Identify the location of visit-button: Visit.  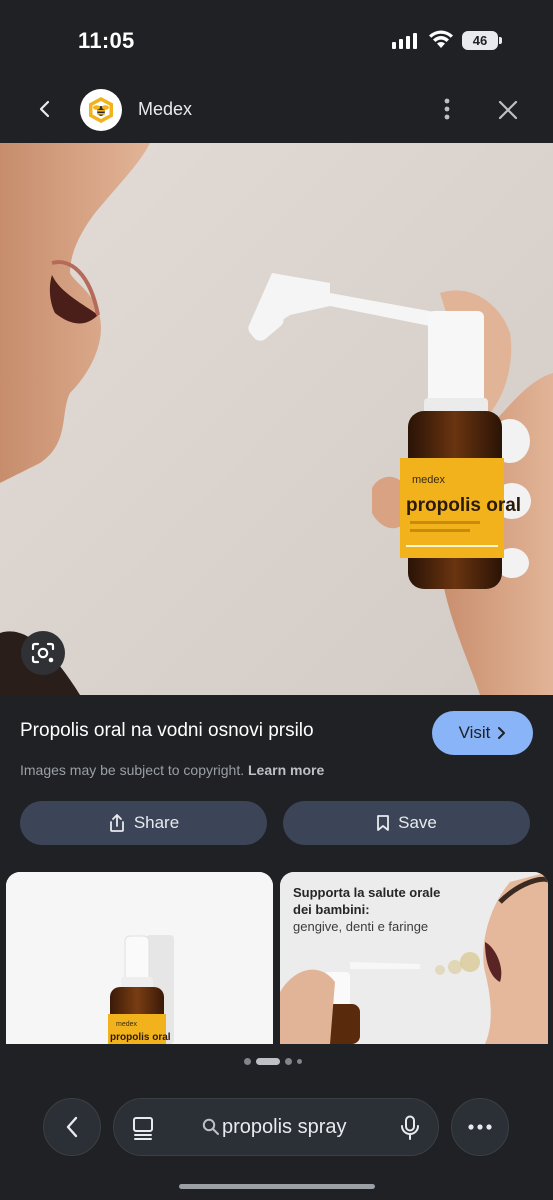
(482, 733).